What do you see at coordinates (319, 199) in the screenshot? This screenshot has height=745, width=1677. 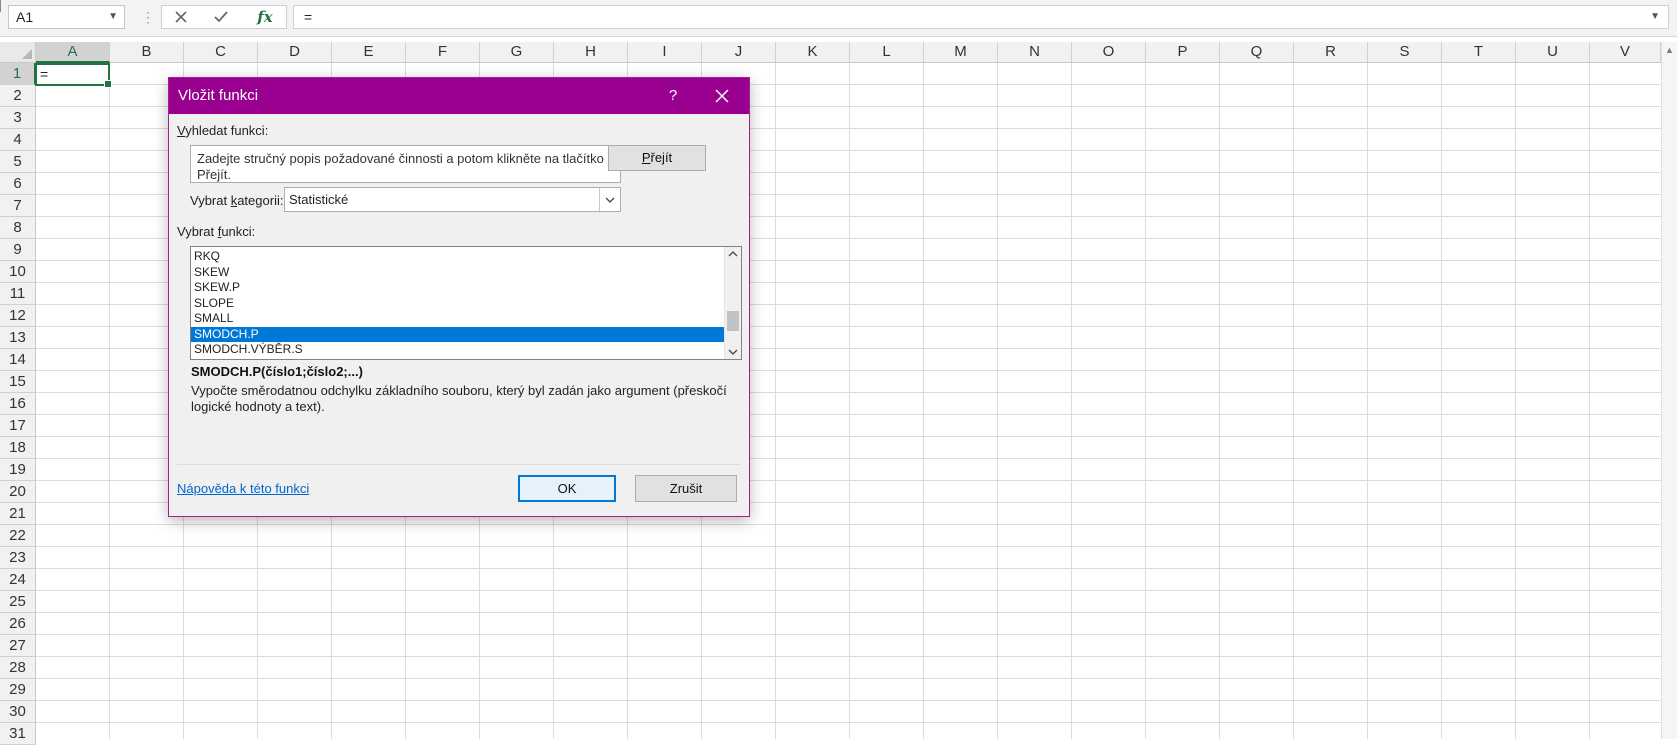 I see `category-value: Statistické` at bounding box center [319, 199].